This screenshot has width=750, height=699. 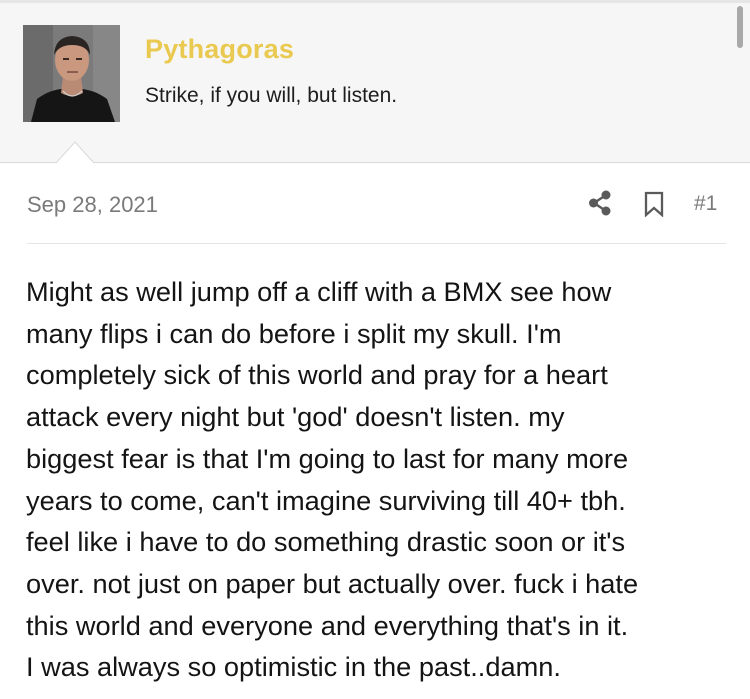 I want to click on user-custom-title: Strike, if you will, but listen., so click(x=271, y=95).